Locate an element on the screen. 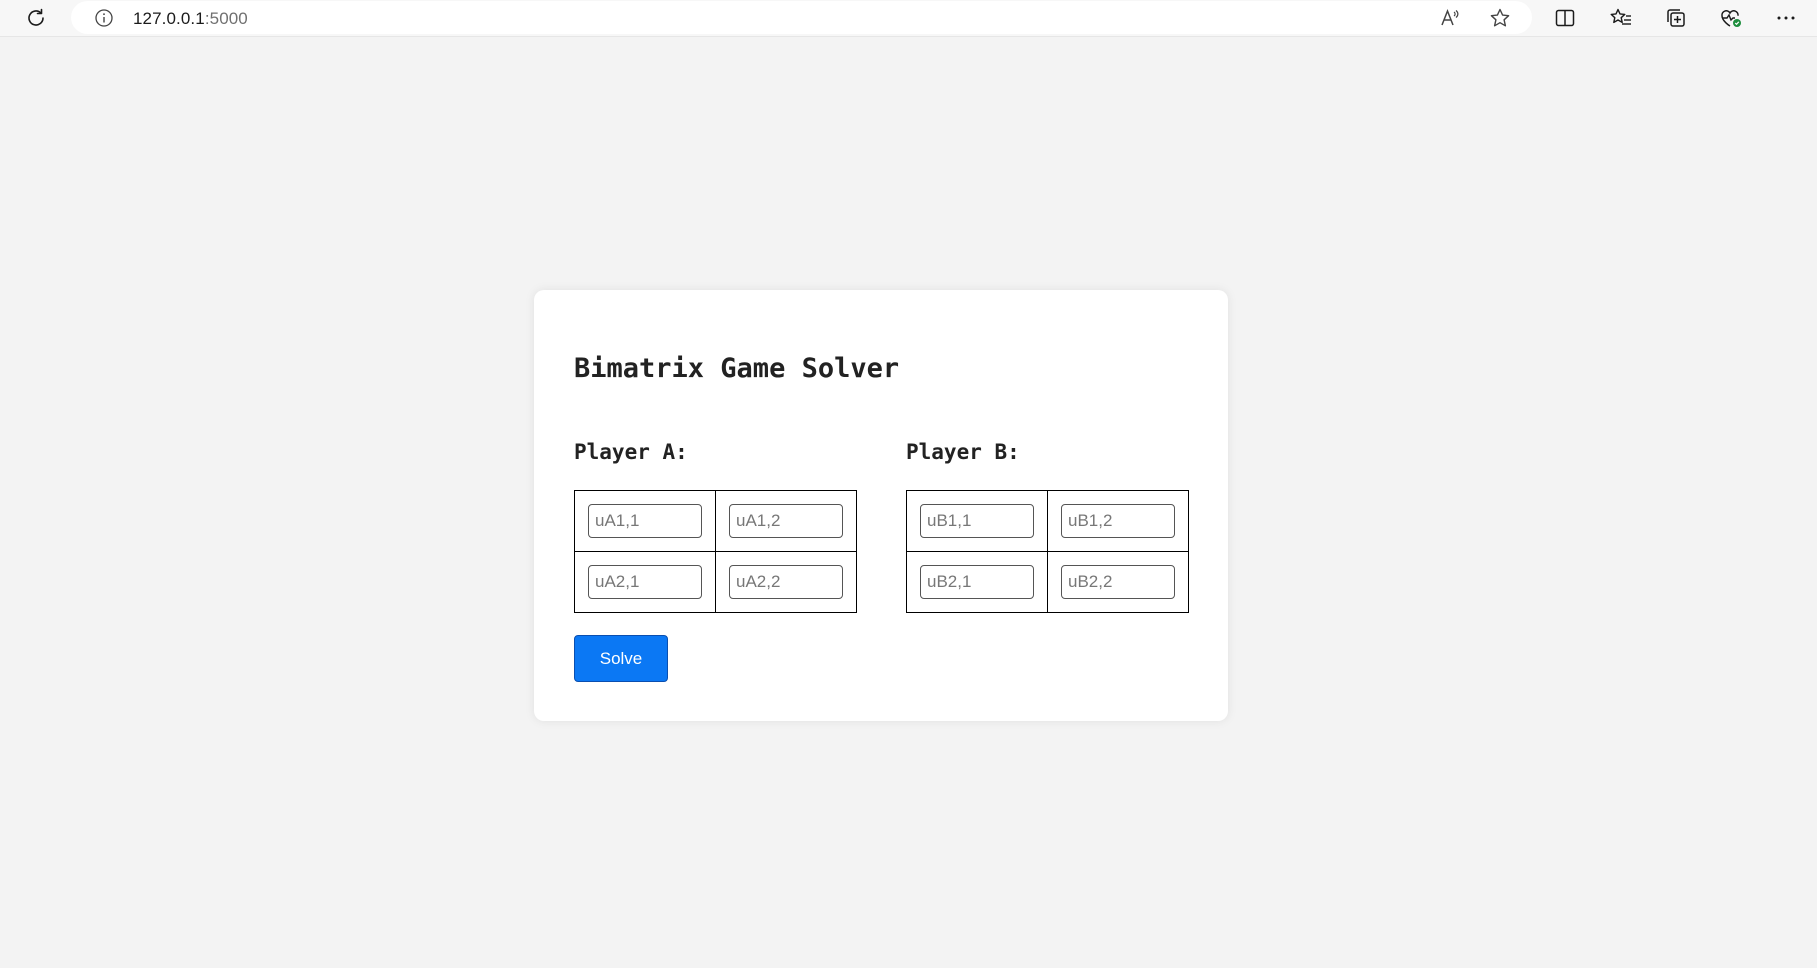 This screenshot has height=968, width=1817. ub-1-1-input is located at coordinates (977, 521).